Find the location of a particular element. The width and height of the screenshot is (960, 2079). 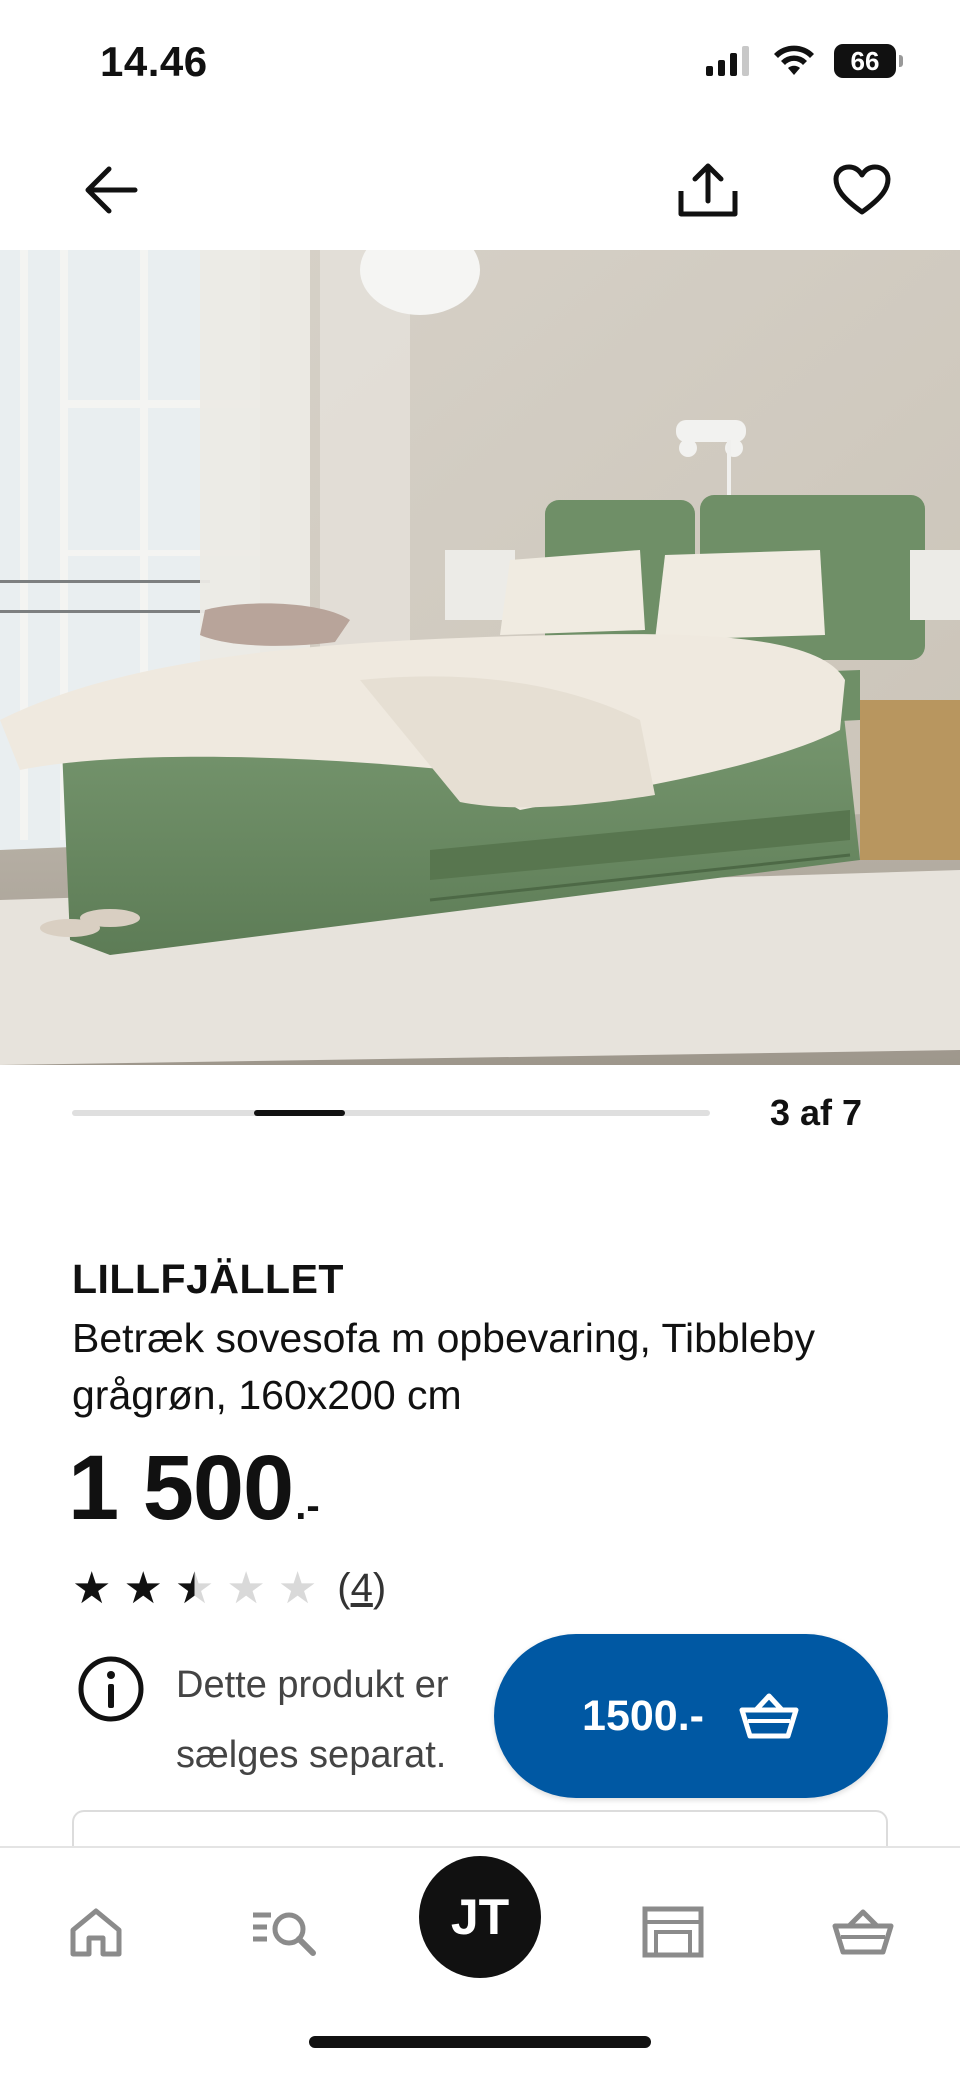

carousel-counter: 3 af 7 is located at coordinates (815, 1112).